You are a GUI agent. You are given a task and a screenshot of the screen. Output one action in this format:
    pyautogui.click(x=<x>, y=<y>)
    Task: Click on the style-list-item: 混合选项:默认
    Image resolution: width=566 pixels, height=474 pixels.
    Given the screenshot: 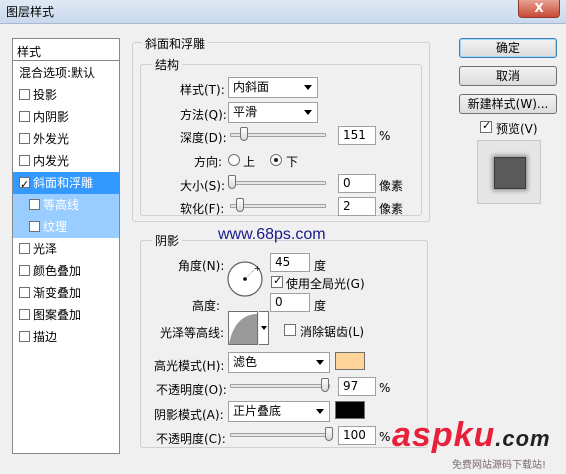 What is the action you would take?
    pyautogui.click(x=66, y=73)
    